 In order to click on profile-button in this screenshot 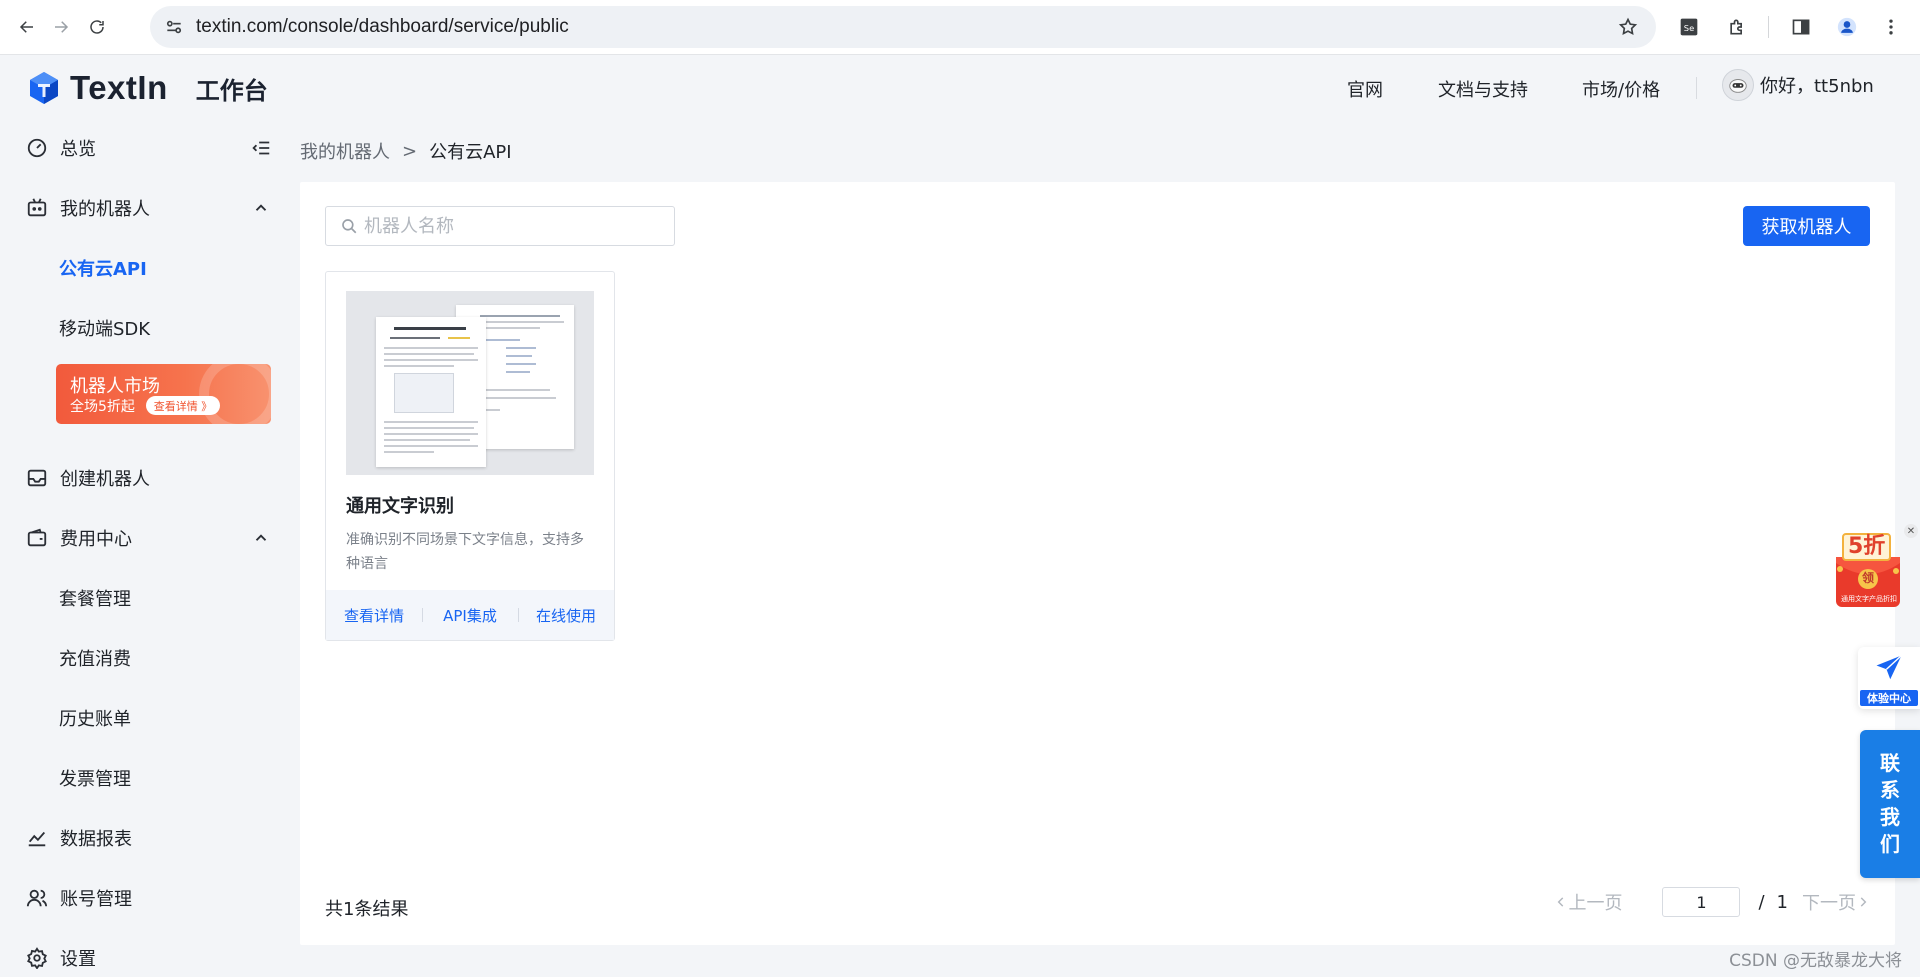, I will do `click(1847, 27)`.